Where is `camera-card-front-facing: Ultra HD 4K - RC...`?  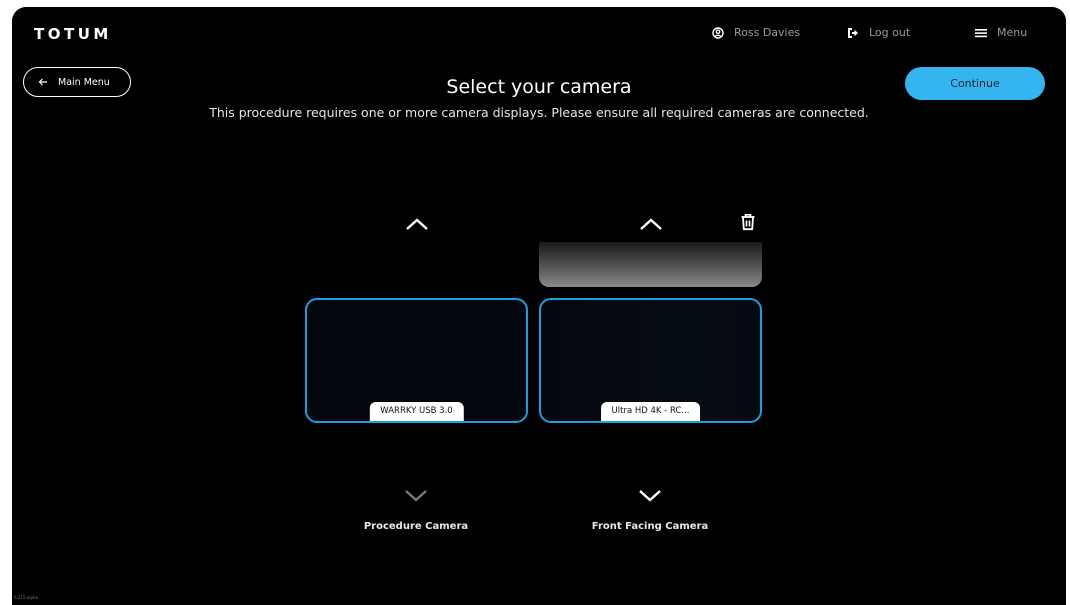 camera-card-front-facing: Ultra HD 4K - RC... is located at coordinates (650, 360).